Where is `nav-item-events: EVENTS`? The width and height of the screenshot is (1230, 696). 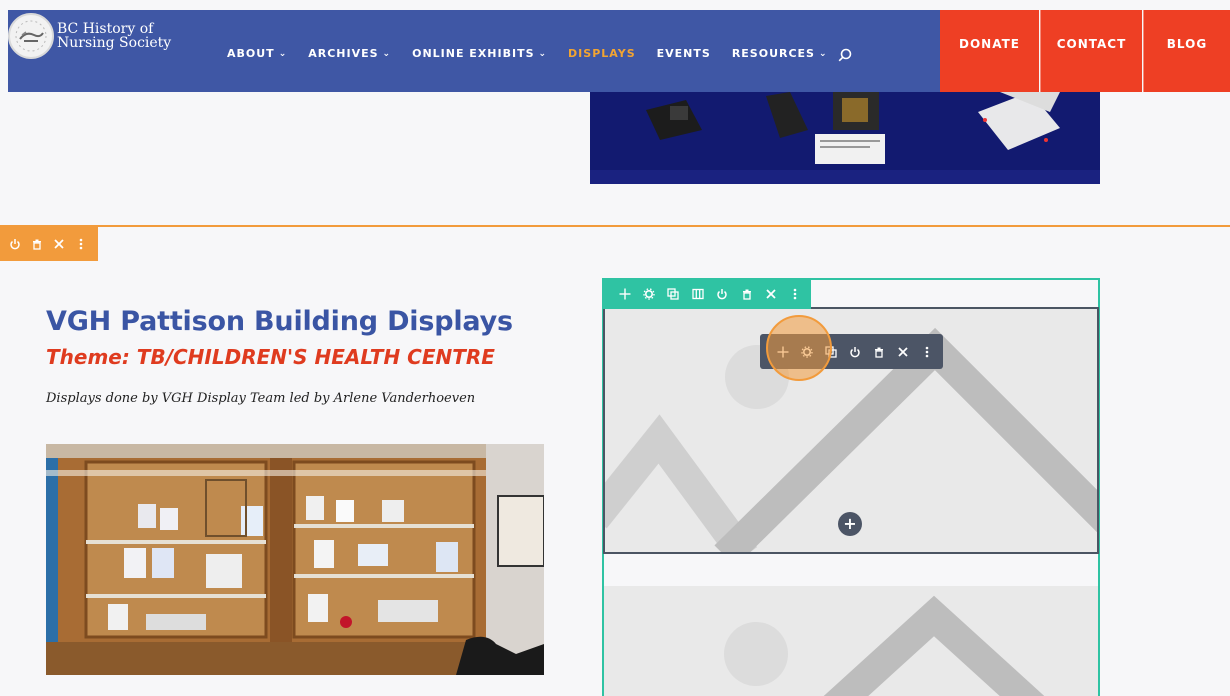 nav-item-events: EVENTS is located at coordinates (684, 53).